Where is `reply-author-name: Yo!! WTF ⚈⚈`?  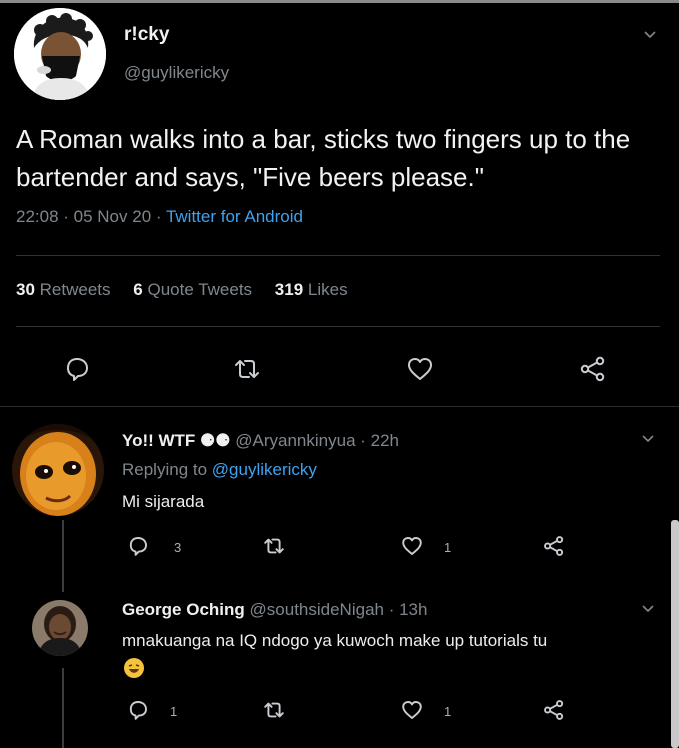
reply-author-name: Yo!! WTF ⚈⚈ is located at coordinates (176, 440).